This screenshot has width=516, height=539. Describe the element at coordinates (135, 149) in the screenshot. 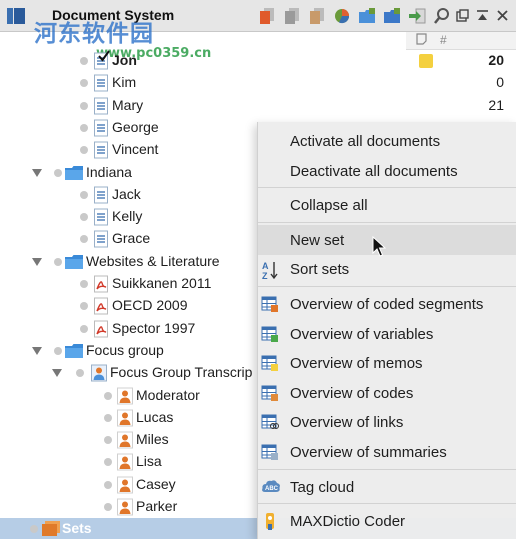

I see `tree-row-label: Vincent` at that location.